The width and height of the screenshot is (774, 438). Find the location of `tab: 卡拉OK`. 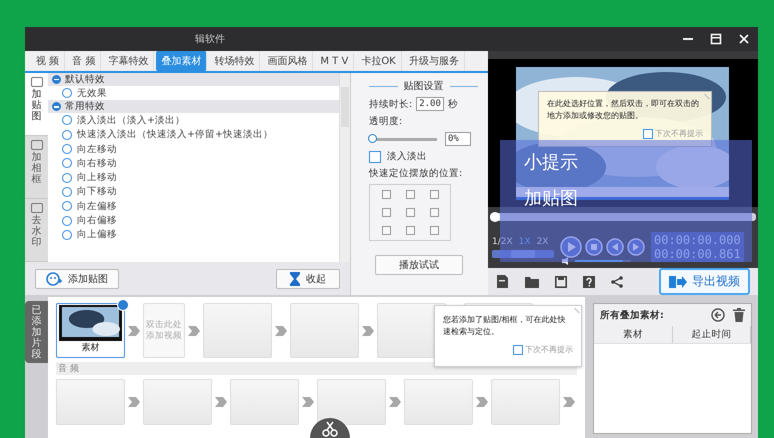

tab: 卡拉OK is located at coordinates (379, 61).